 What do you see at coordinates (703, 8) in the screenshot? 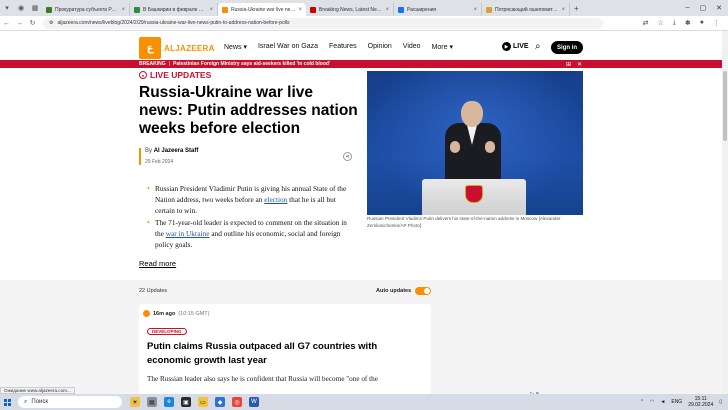
I see `maximize-icon: ▢` at bounding box center [703, 8].